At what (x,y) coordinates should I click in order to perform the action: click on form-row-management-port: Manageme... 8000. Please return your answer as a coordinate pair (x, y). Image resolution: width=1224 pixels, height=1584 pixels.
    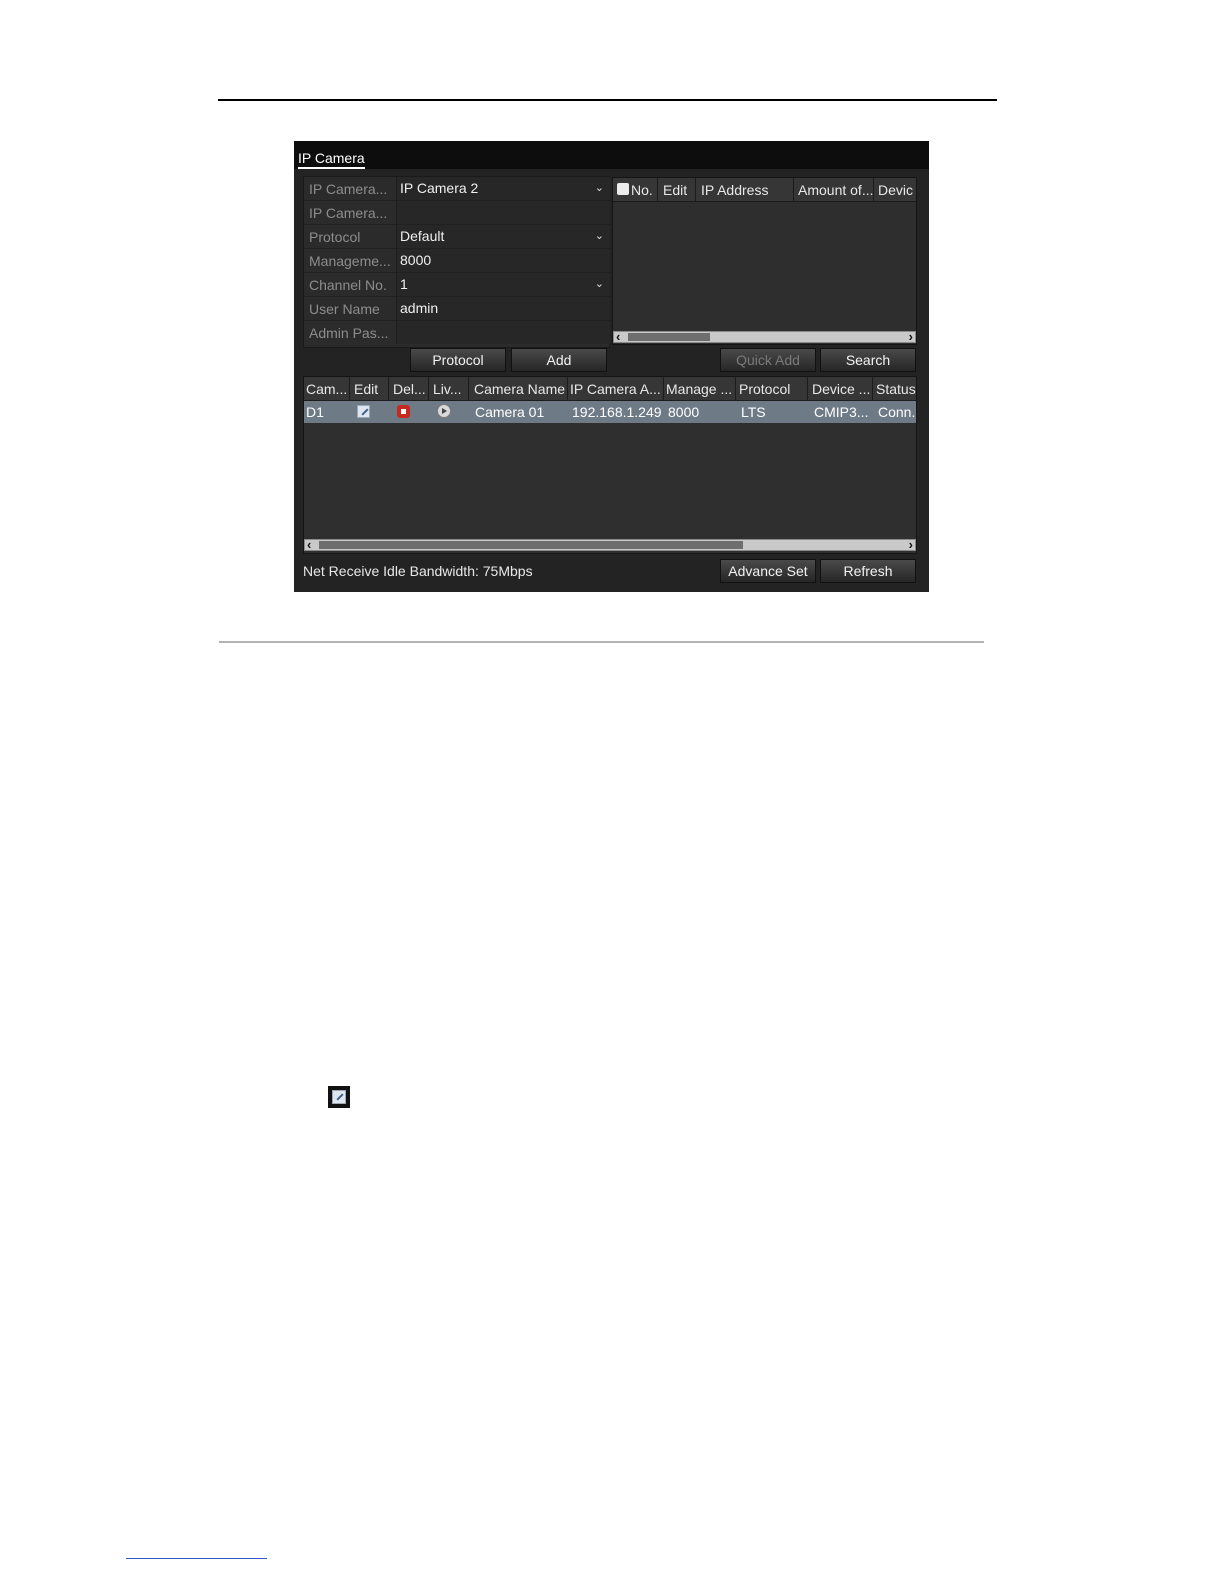
    Looking at the image, I should click on (457, 261).